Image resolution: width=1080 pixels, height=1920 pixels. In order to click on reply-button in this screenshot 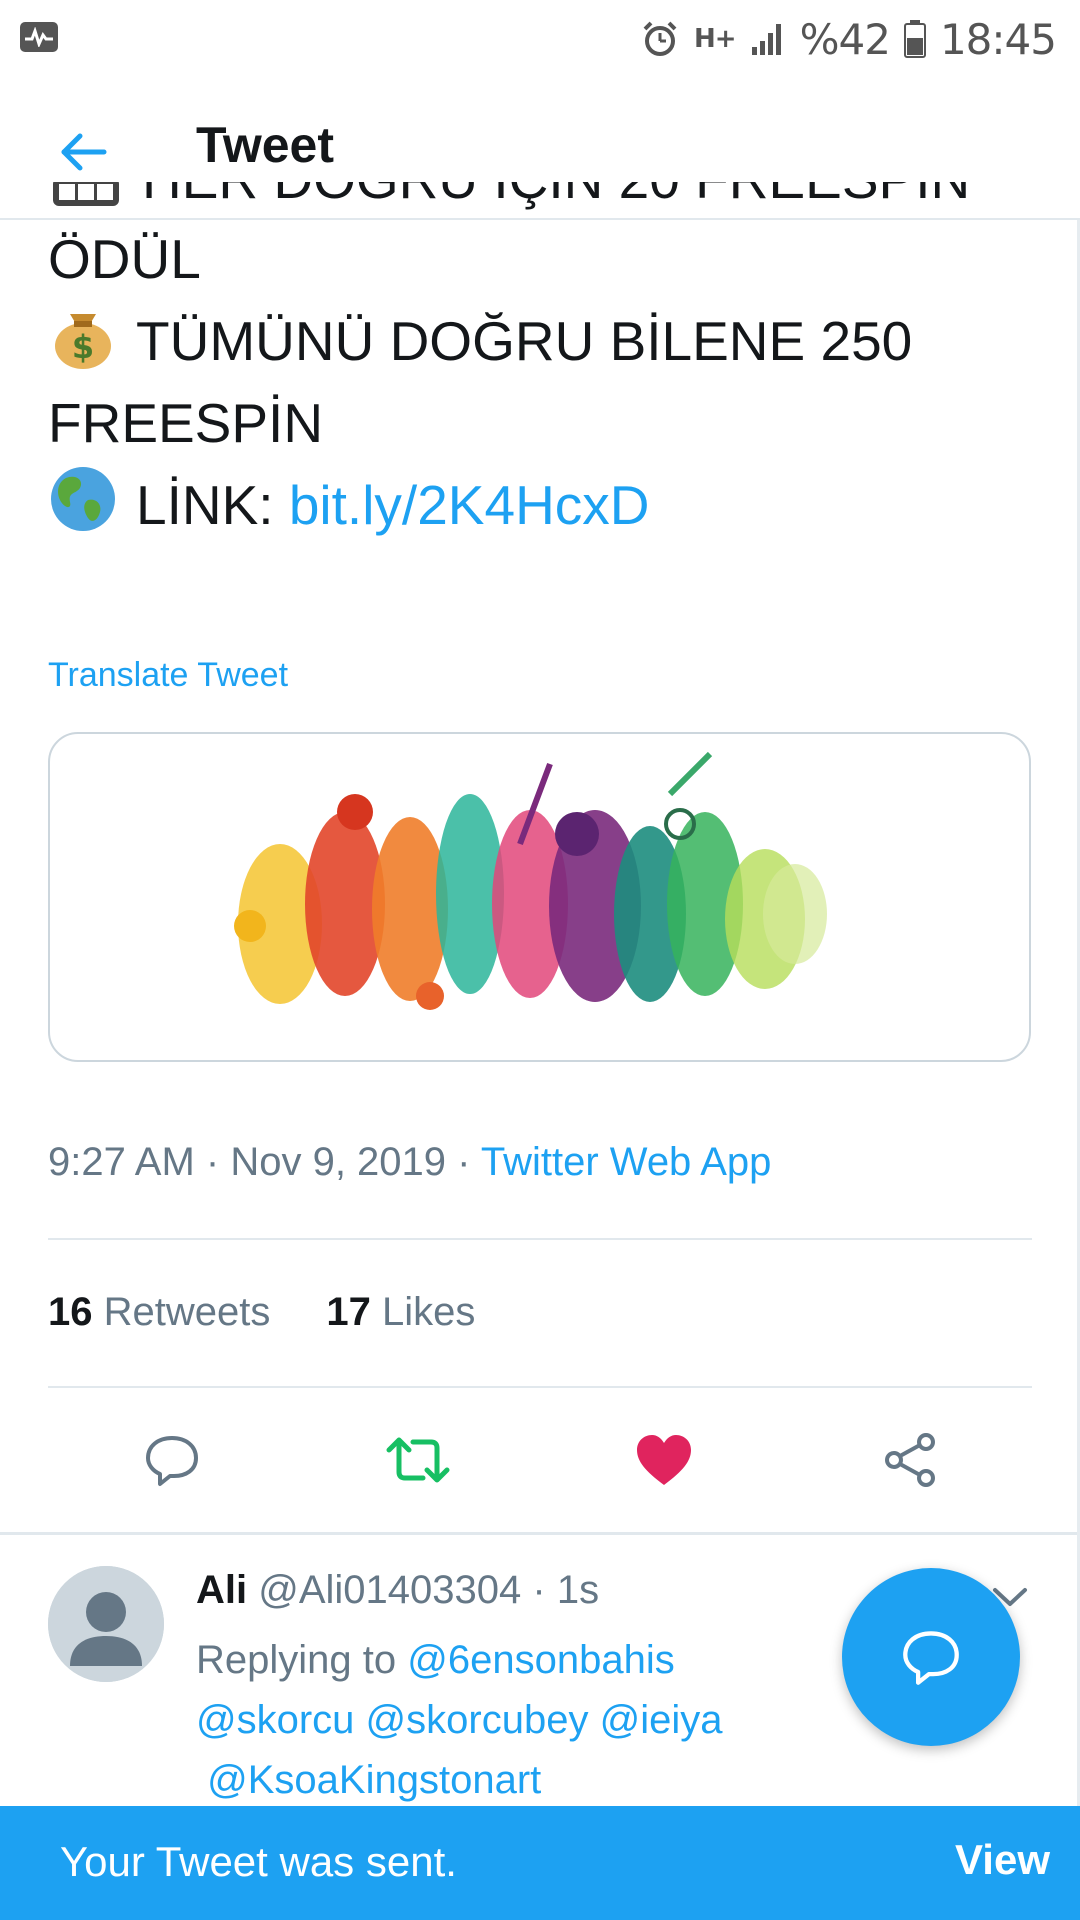, I will do `click(172, 1460)`.